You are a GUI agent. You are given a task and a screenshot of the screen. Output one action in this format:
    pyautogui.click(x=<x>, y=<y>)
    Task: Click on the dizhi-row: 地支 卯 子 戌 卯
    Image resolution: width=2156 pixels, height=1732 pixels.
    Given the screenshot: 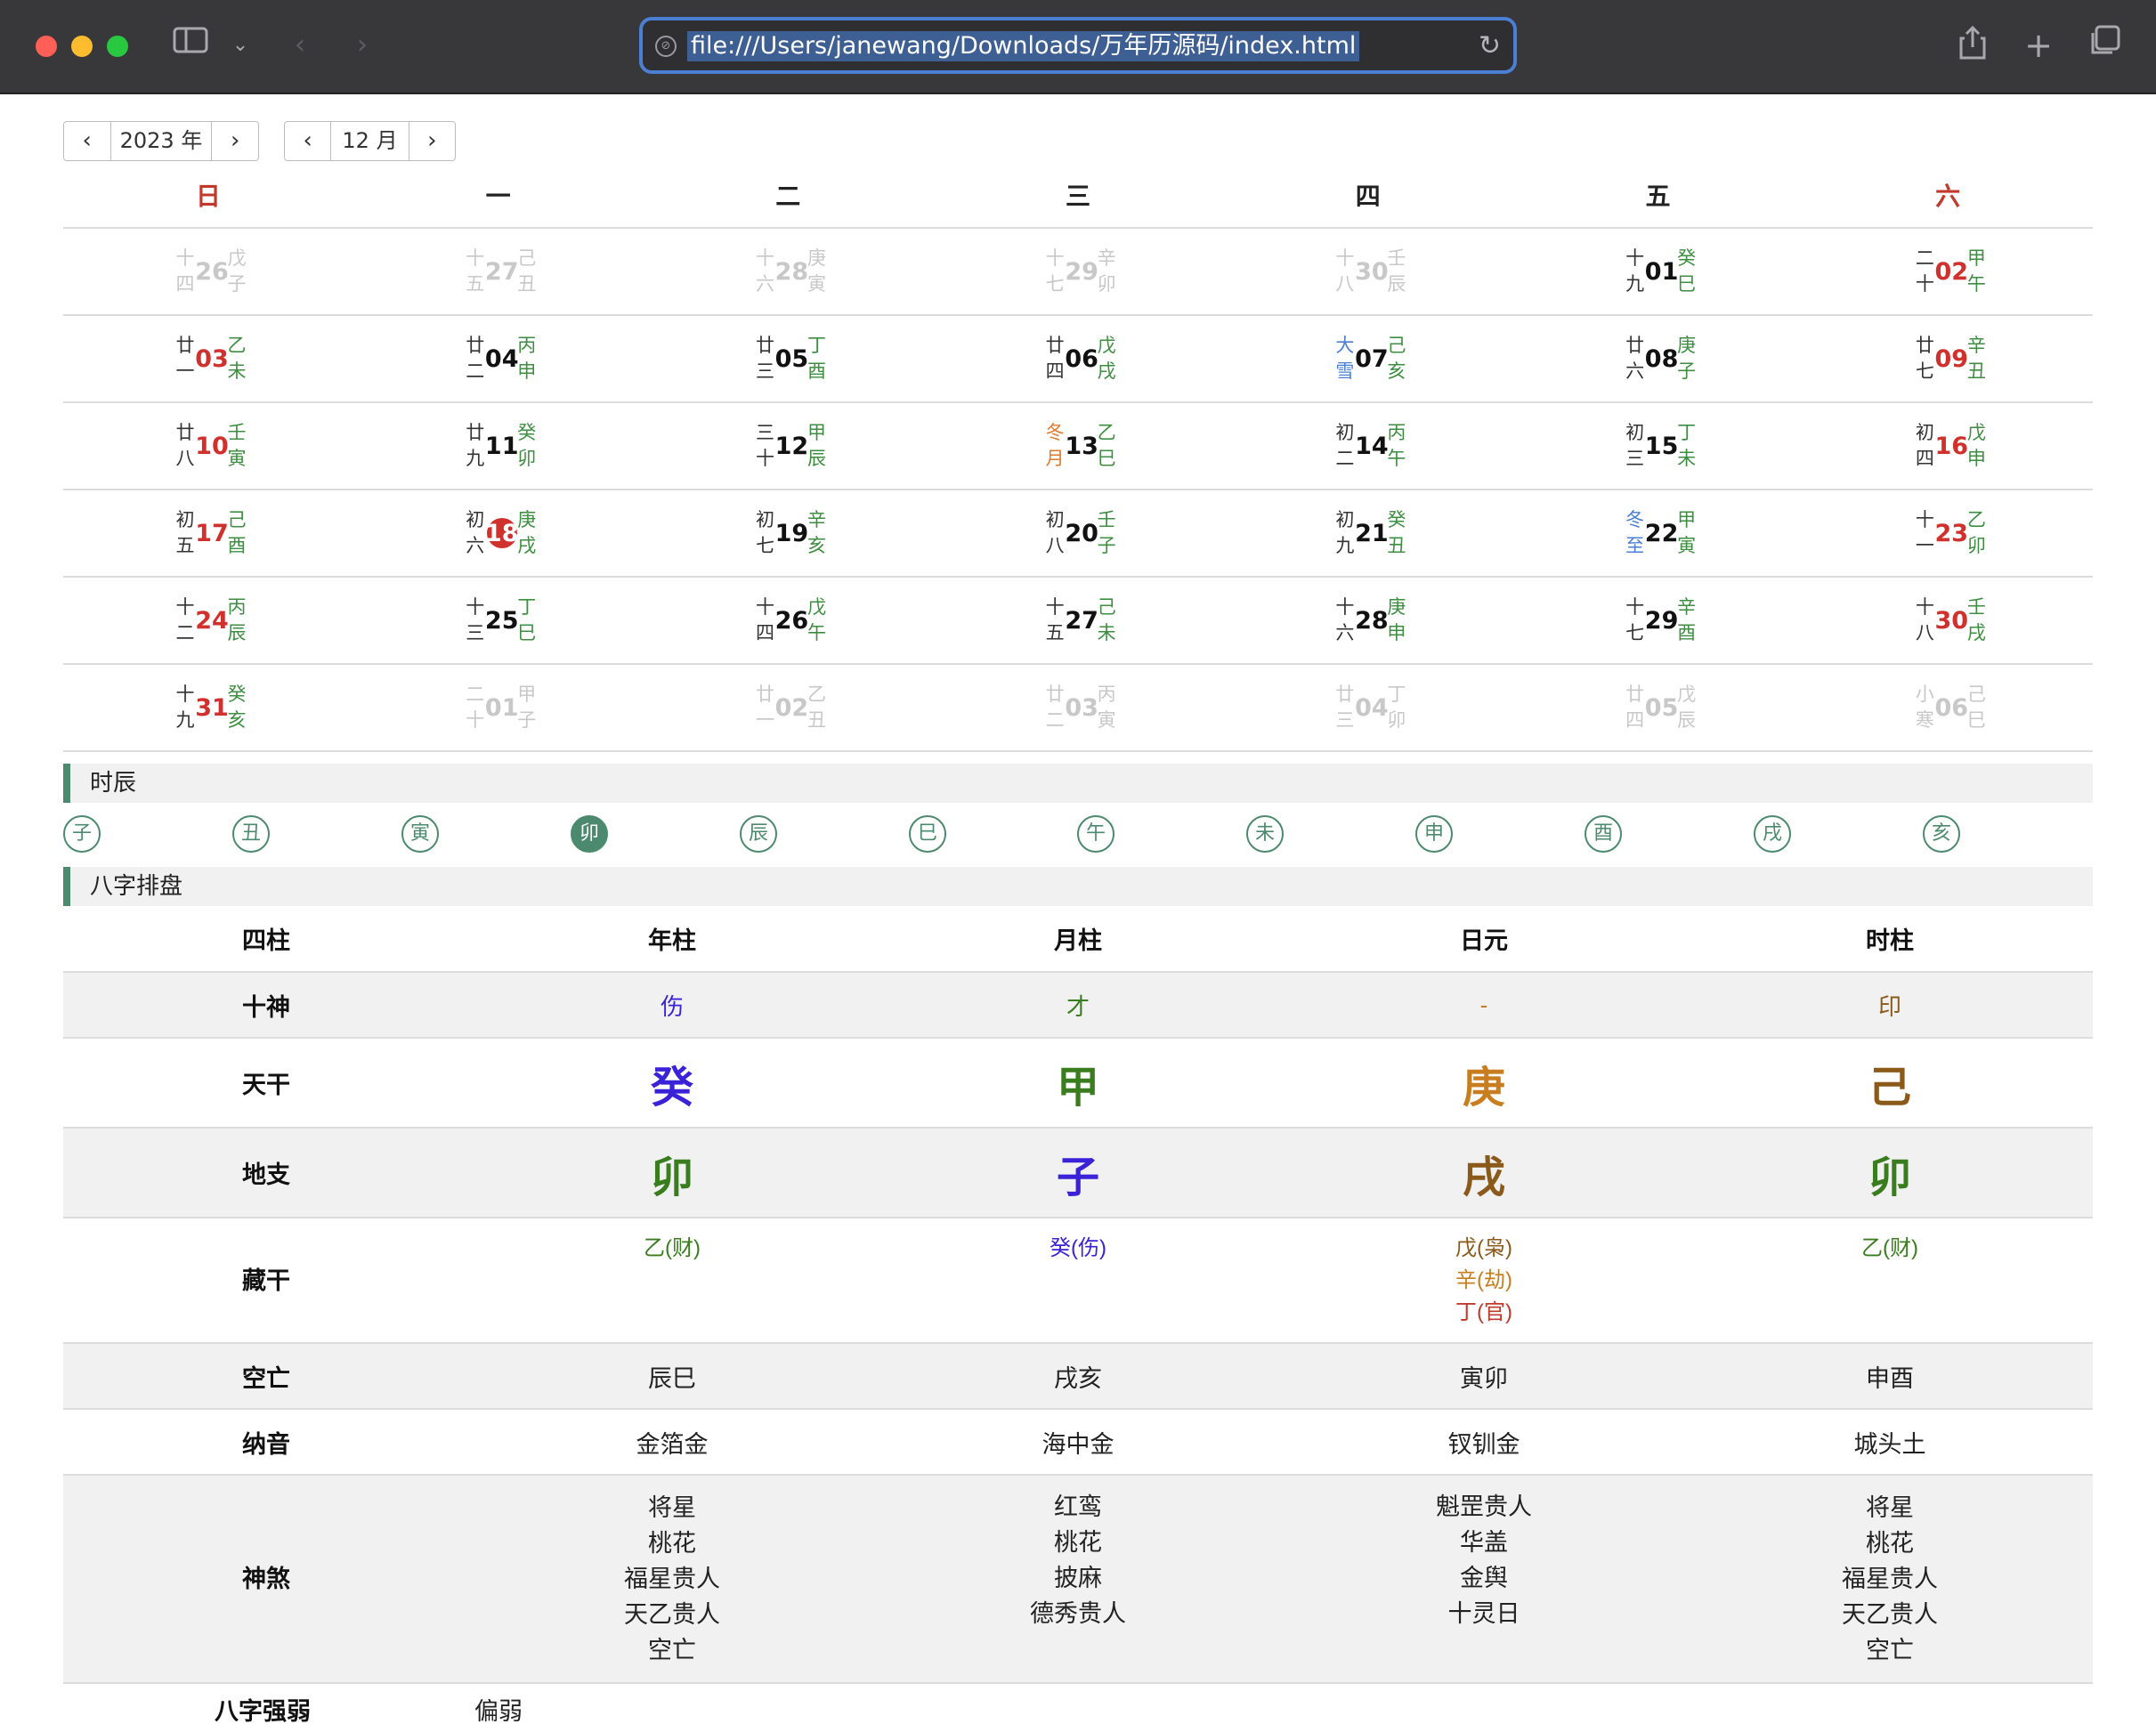 What is the action you would take?
    pyautogui.click(x=1078, y=1173)
    